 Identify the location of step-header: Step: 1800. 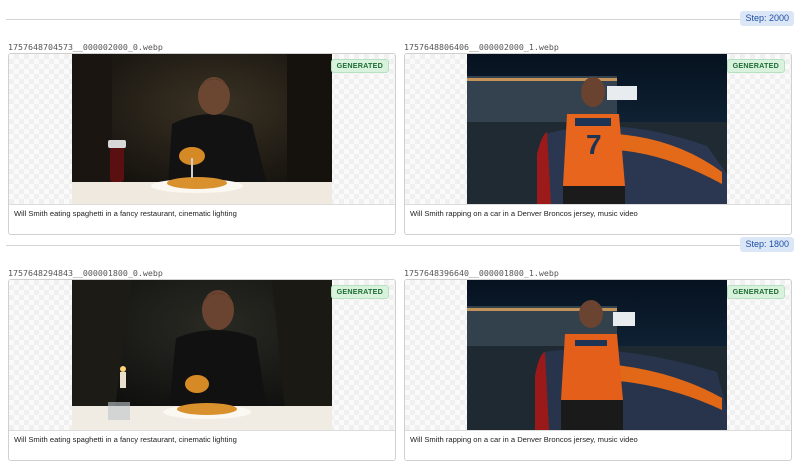
(400, 245).